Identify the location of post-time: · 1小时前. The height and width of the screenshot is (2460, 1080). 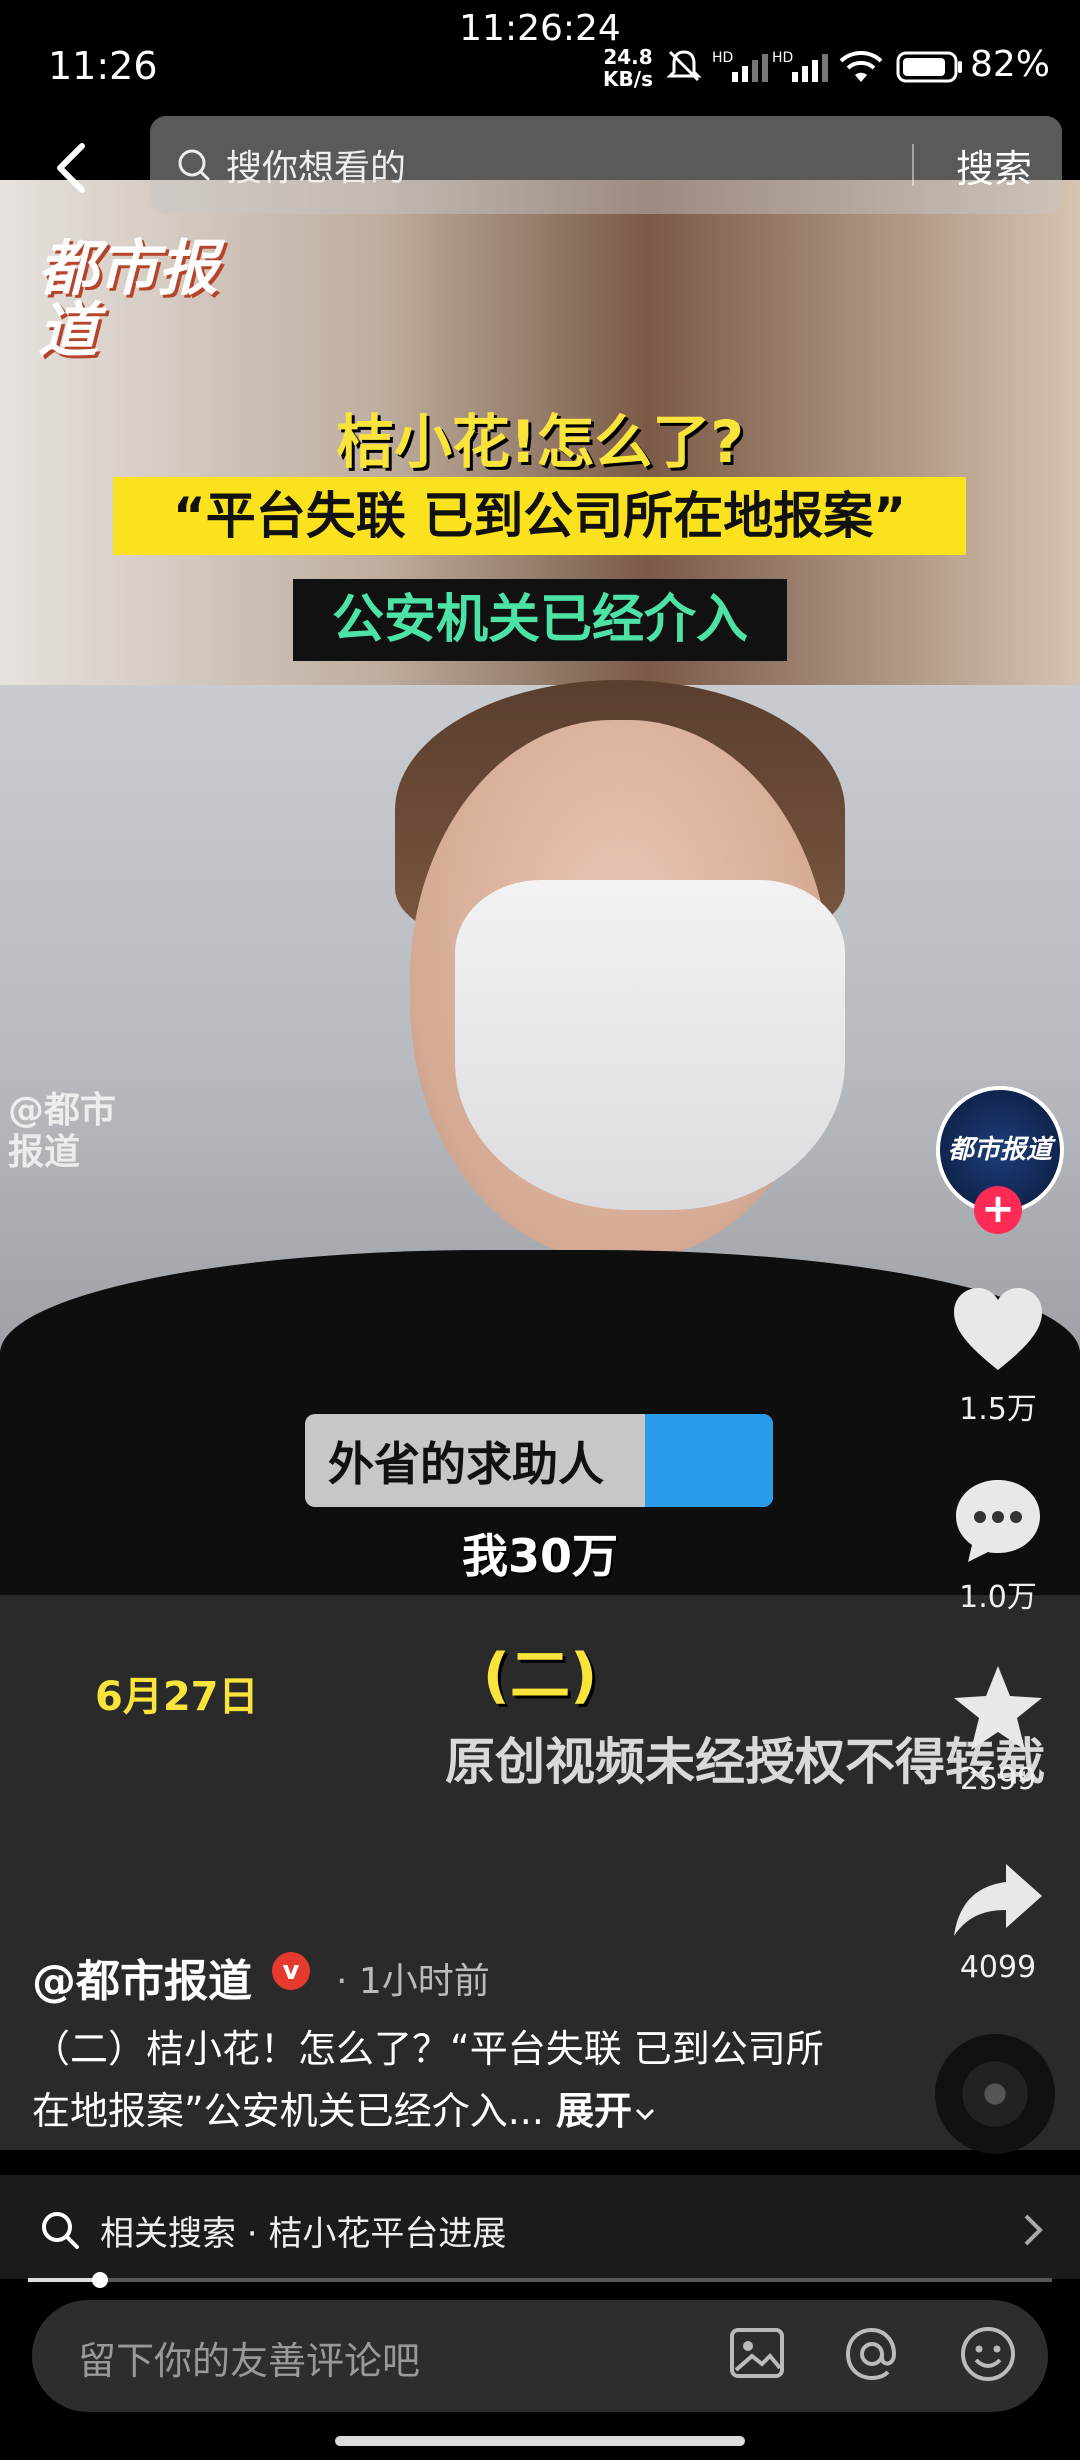
(413, 1981).